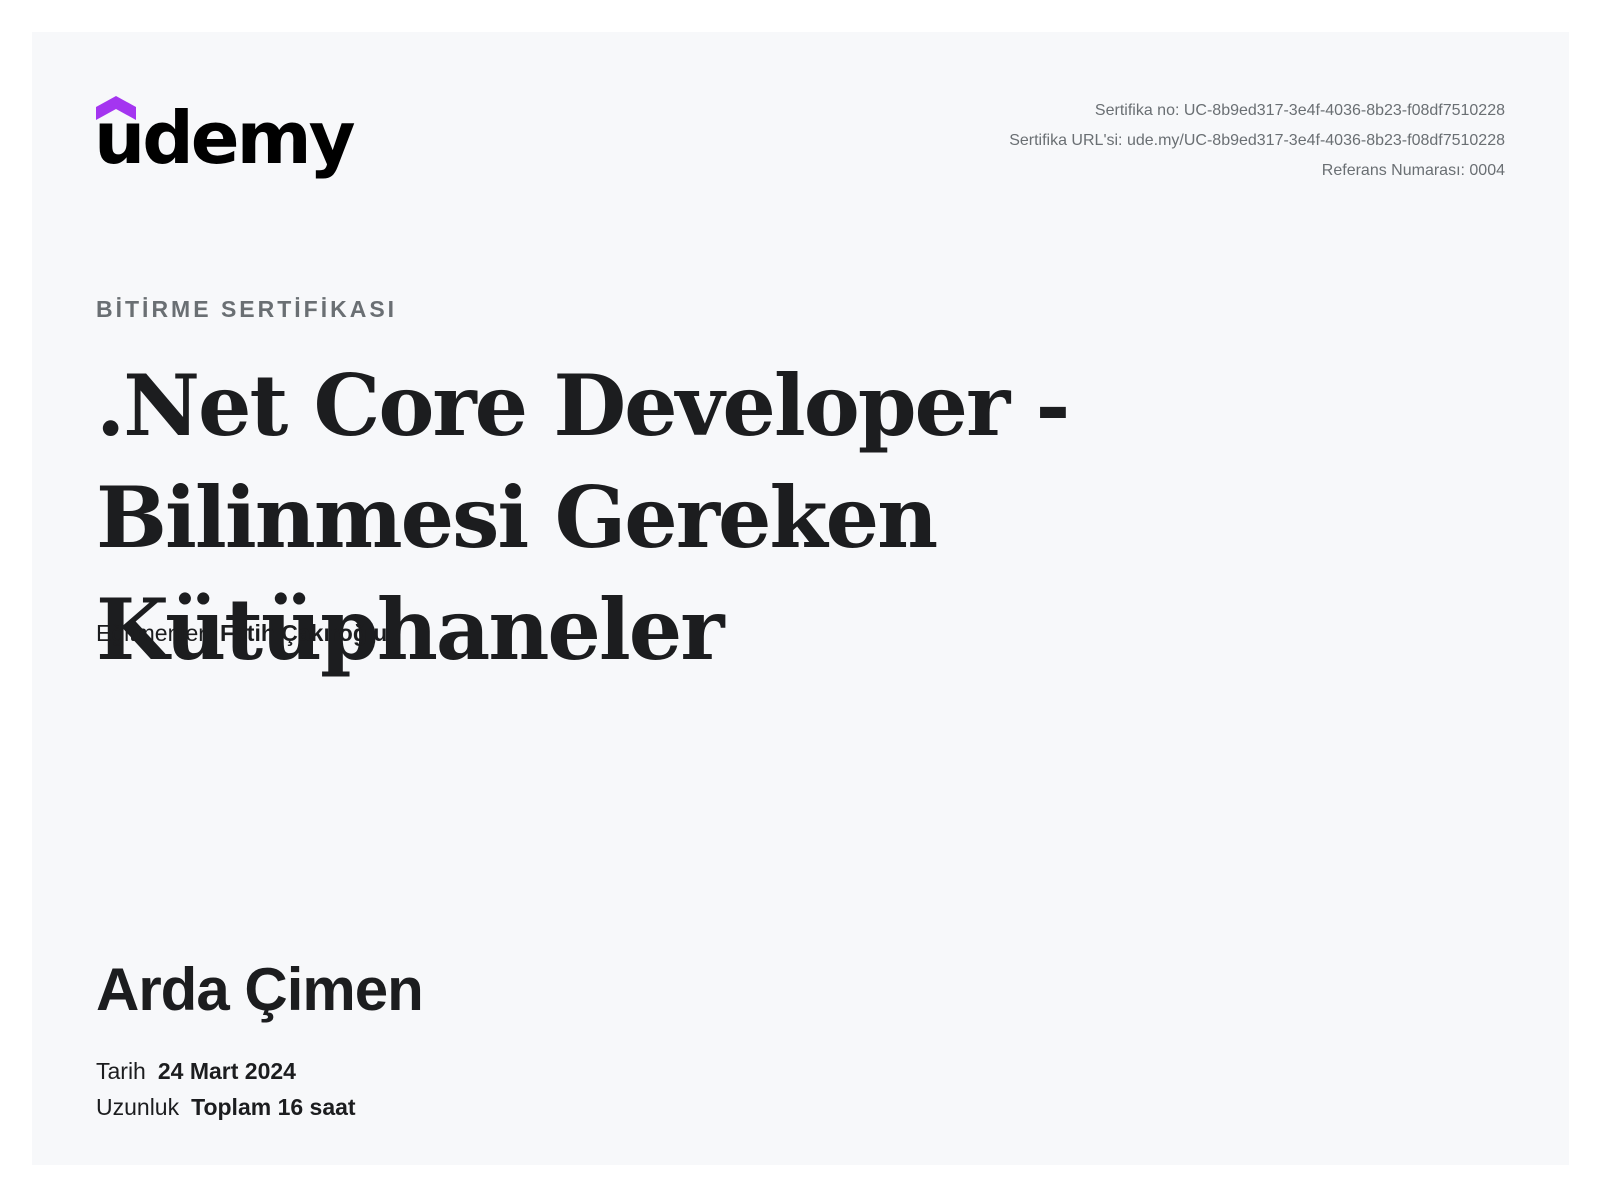 The height and width of the screenshot is (1190, 1600). I want to click on date-row: Tarih 24 Mart 2024, so click(226, 1071).